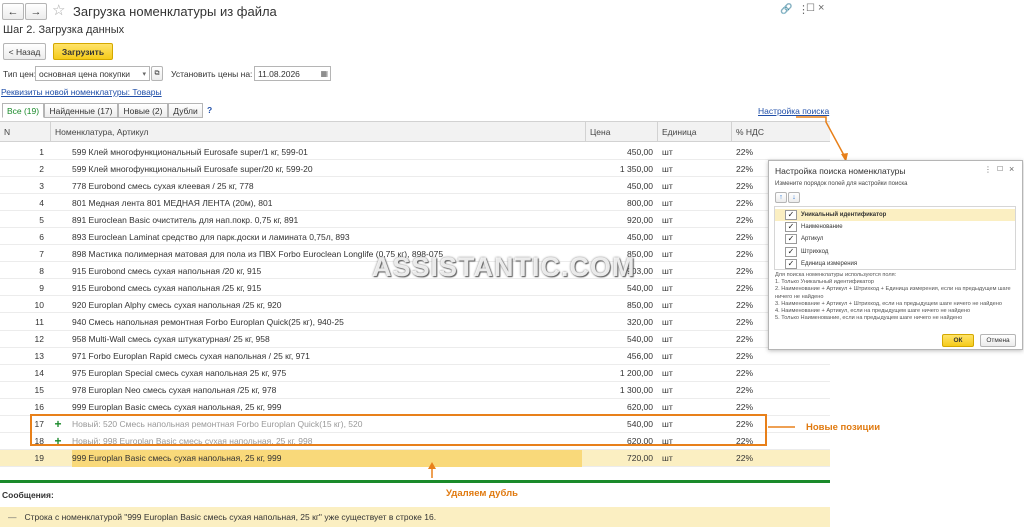 This screenshot has width=1024, height=530. What do you see at coordinates (895, 227) in the screenshot?
I see `search-field-item: ✓ Наименование` at bounding box center [895, 227].